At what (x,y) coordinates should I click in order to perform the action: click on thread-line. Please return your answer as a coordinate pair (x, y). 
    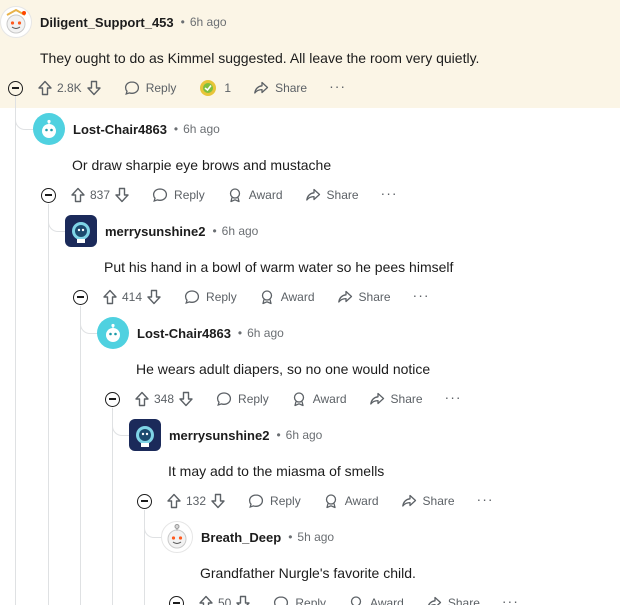
    Looking at the image, I should click on (48, 404).